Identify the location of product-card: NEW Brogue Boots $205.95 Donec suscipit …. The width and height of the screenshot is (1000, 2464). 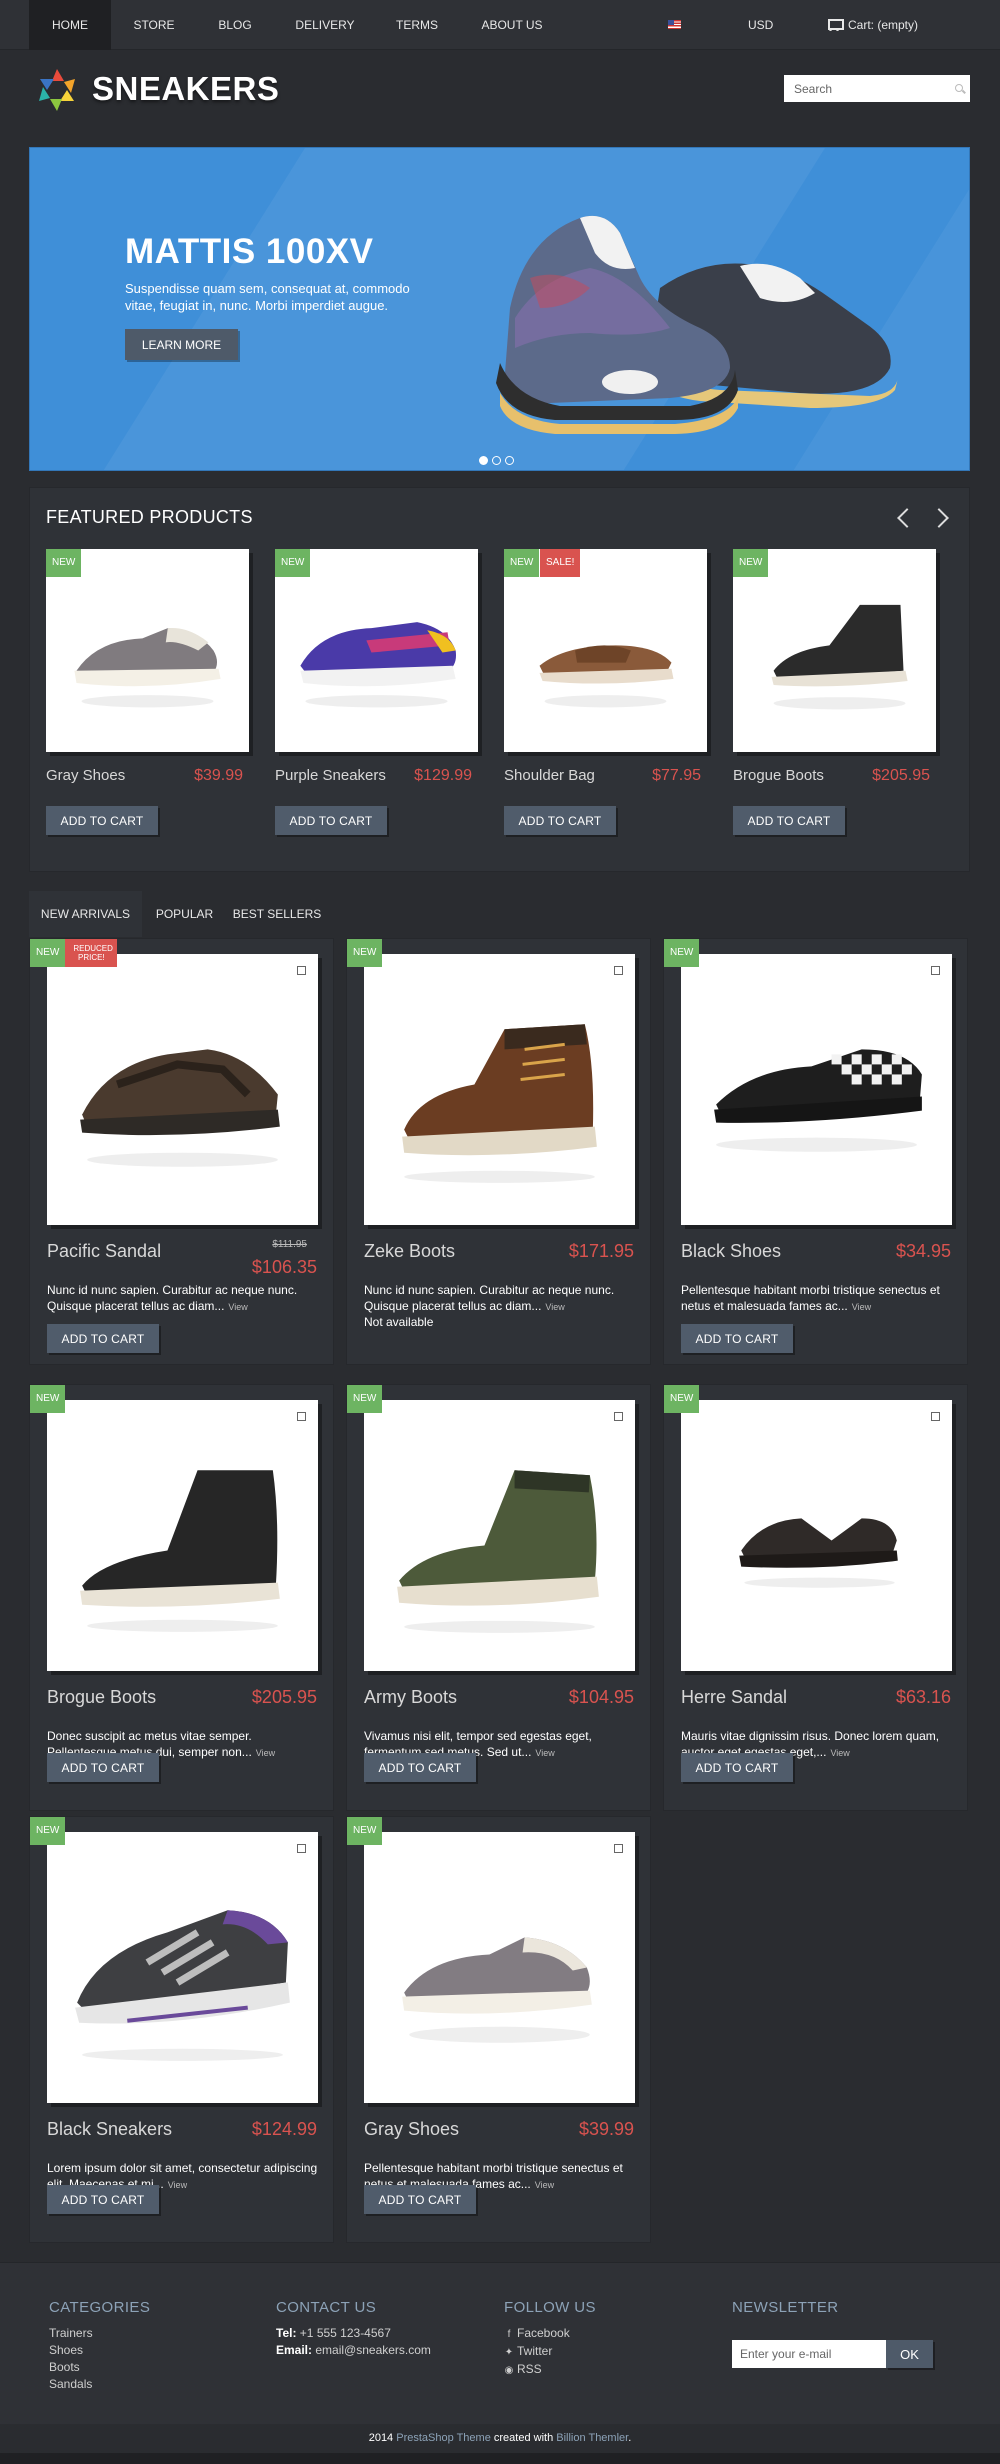
(181, 1597).